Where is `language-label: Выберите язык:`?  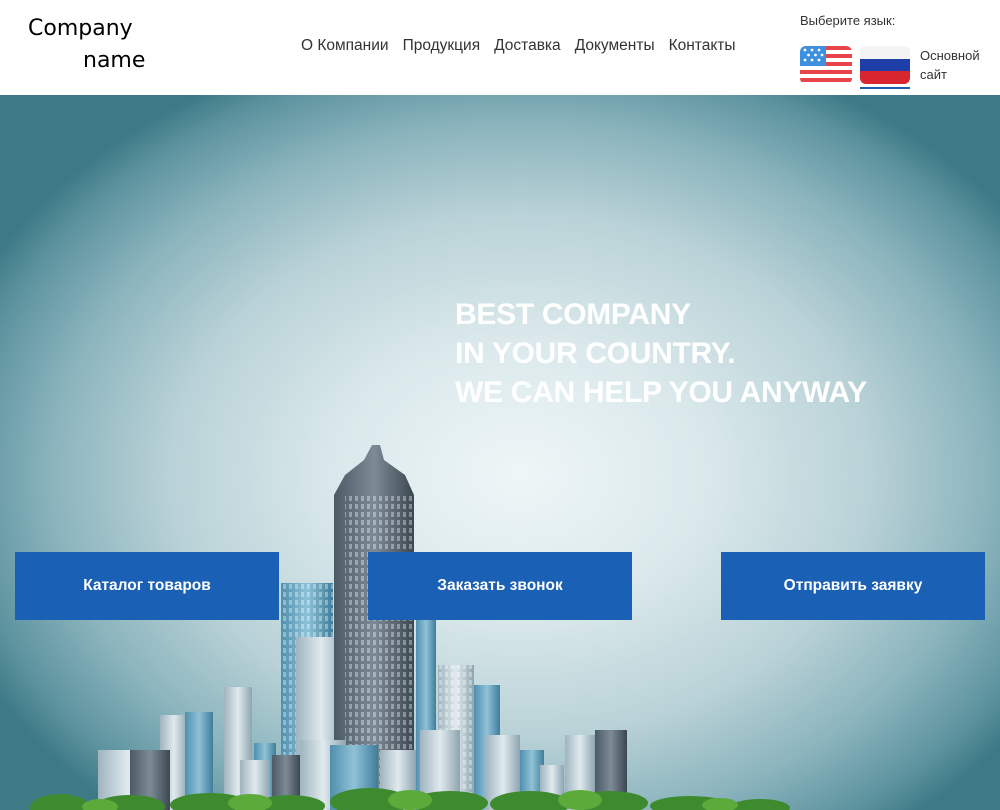 language-label: Выберите язык: is located at coordinates (848, 20).